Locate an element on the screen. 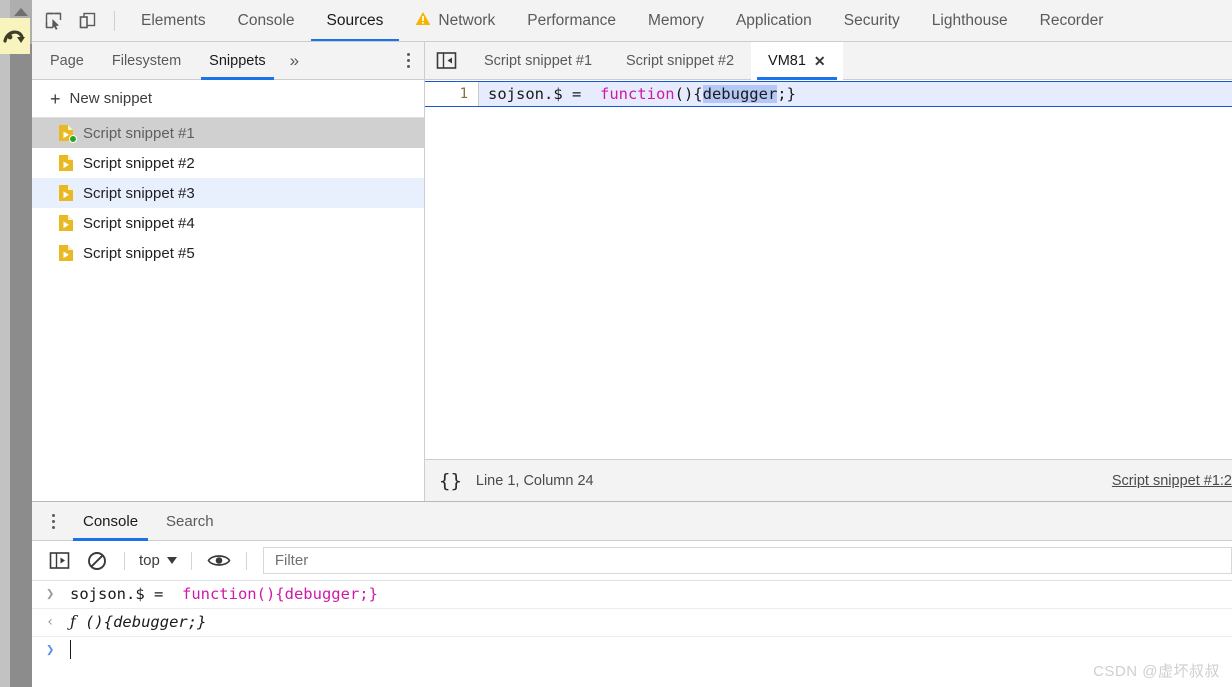 This screenshot has width=1232, height=687. tab-elements: Elements is located at coordinates (173, 20).